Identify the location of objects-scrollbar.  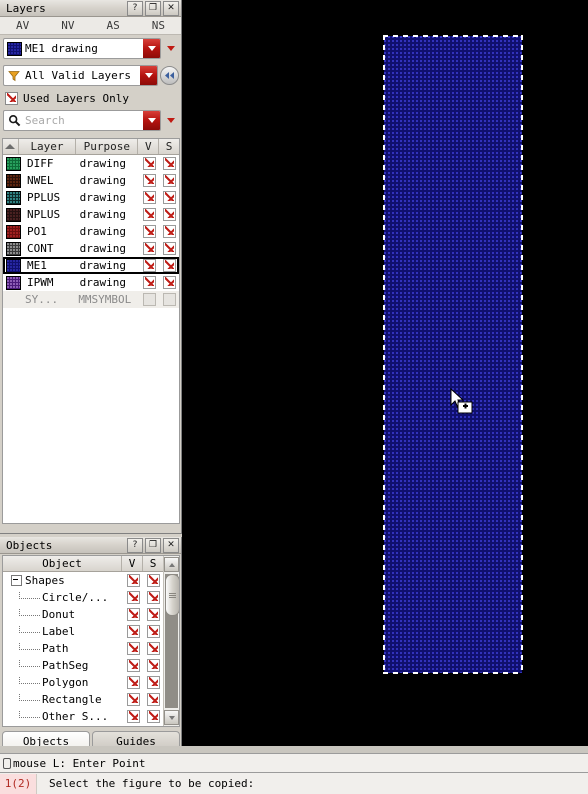
(171, 641).